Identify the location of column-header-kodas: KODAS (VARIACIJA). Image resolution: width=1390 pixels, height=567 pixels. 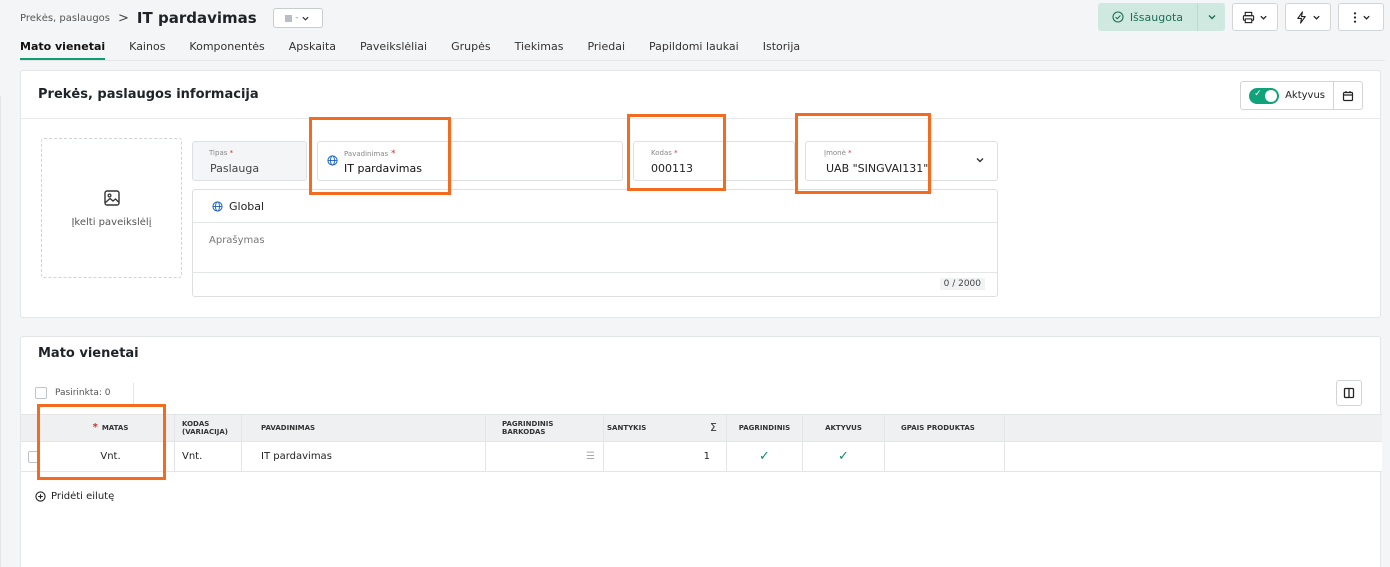
(208, 428).